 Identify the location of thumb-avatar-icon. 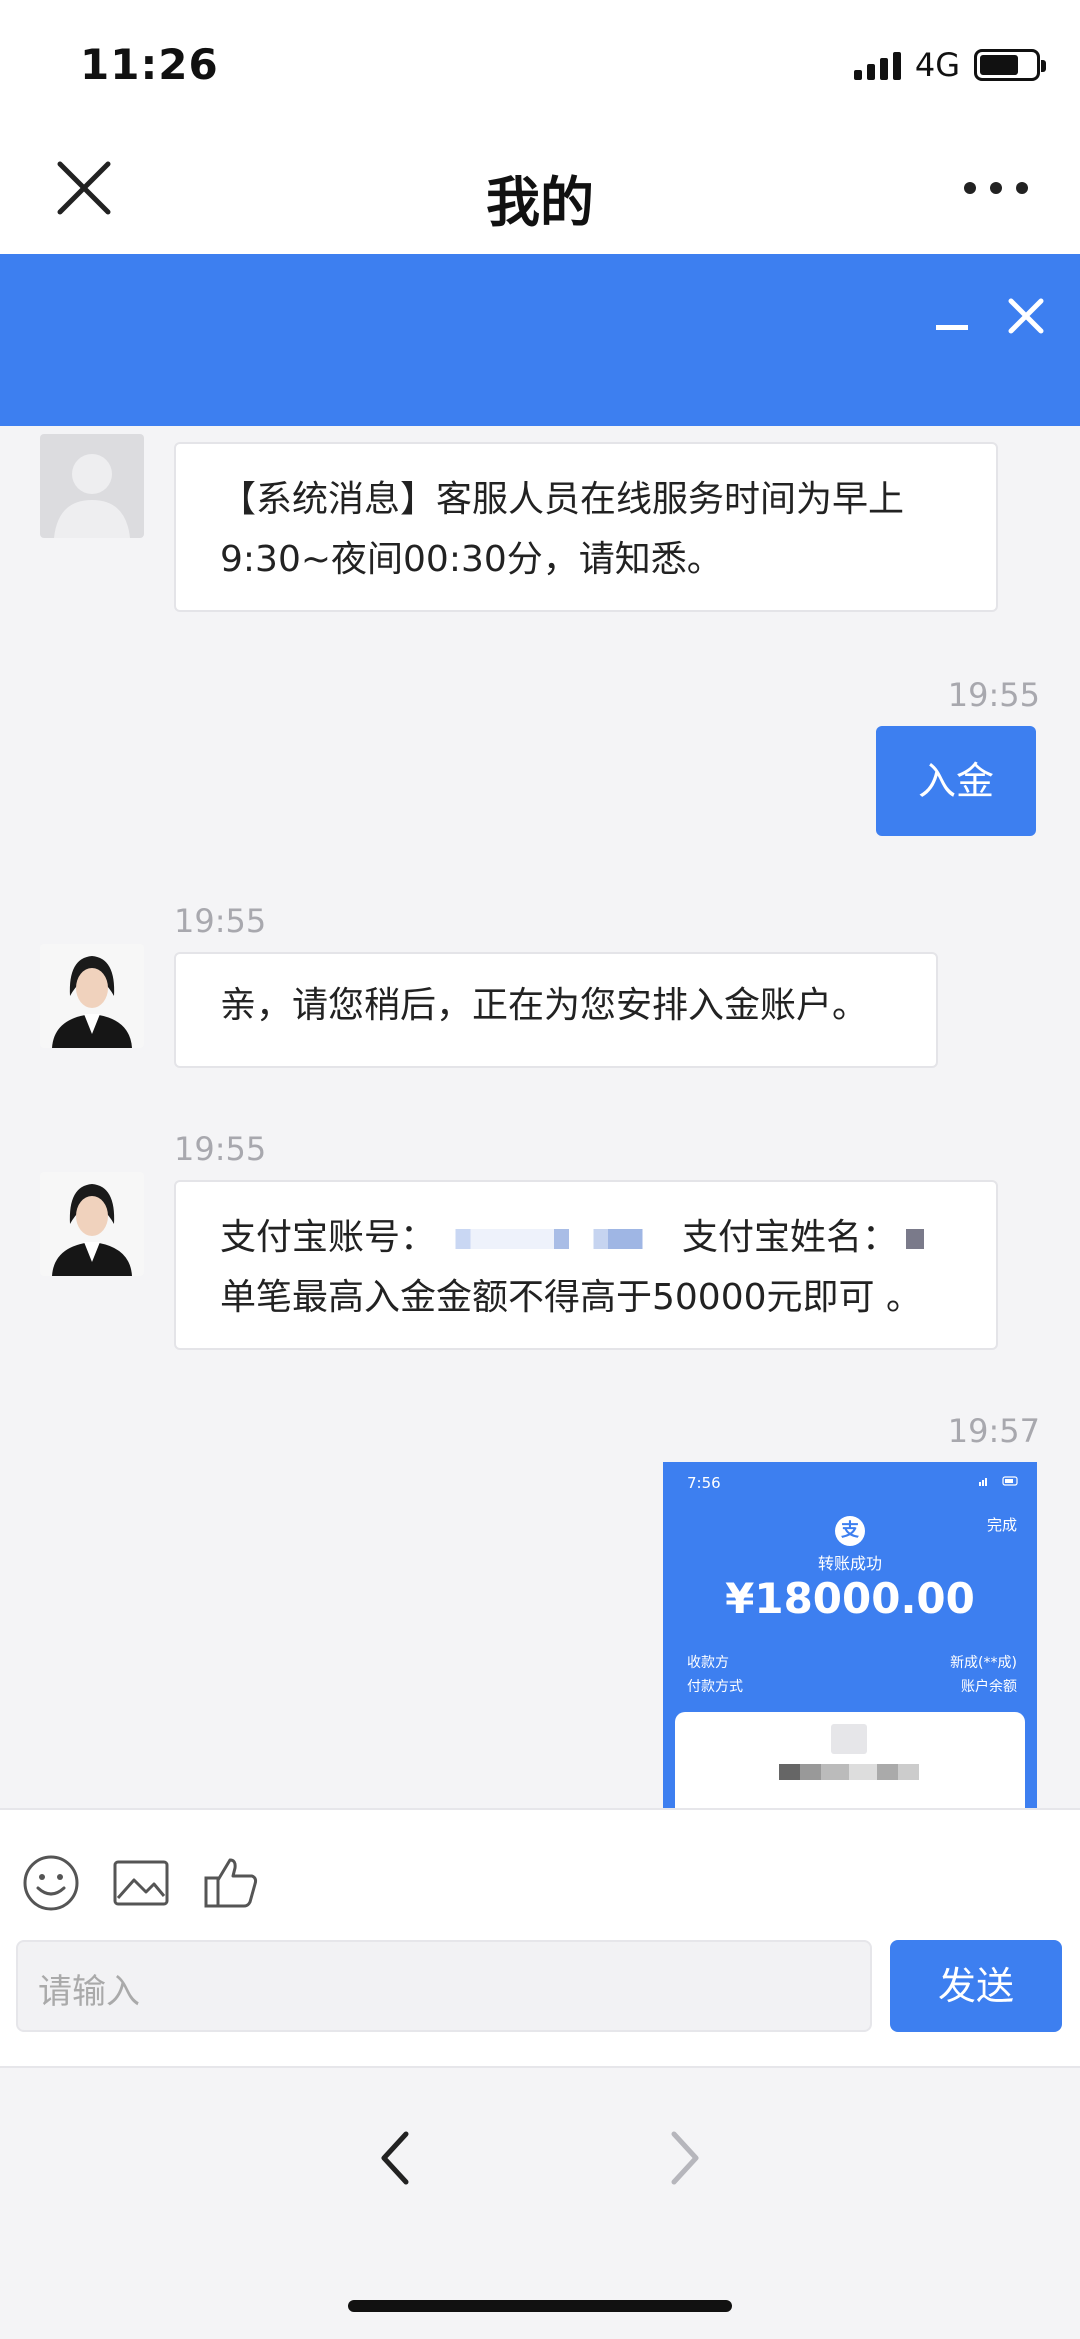
(849, 1739).